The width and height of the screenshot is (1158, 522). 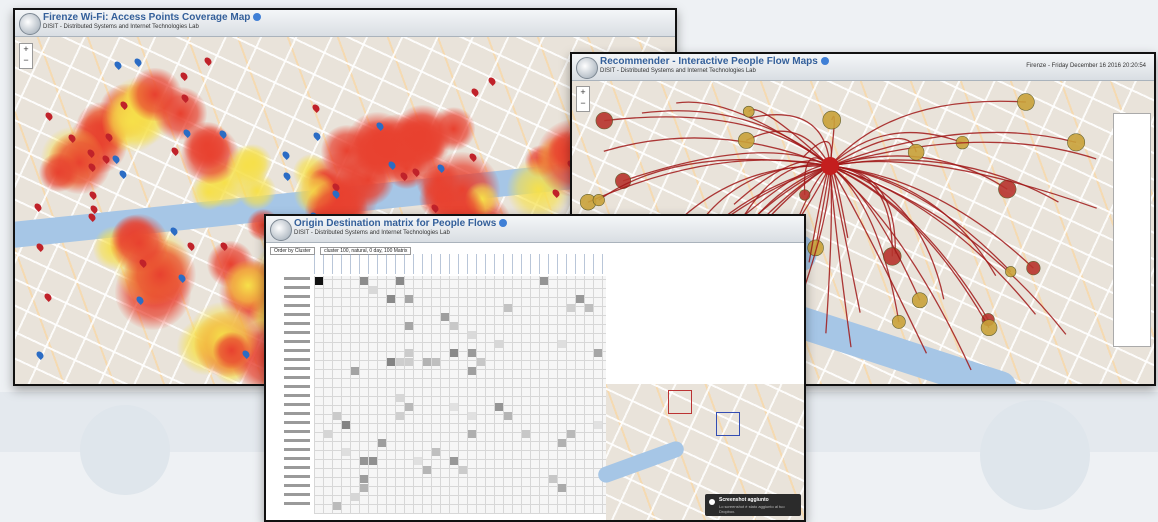 What do you see at coordinates (830, 166) in the screenshot?
I see `flow-hub` at bounding box center [830, 166].